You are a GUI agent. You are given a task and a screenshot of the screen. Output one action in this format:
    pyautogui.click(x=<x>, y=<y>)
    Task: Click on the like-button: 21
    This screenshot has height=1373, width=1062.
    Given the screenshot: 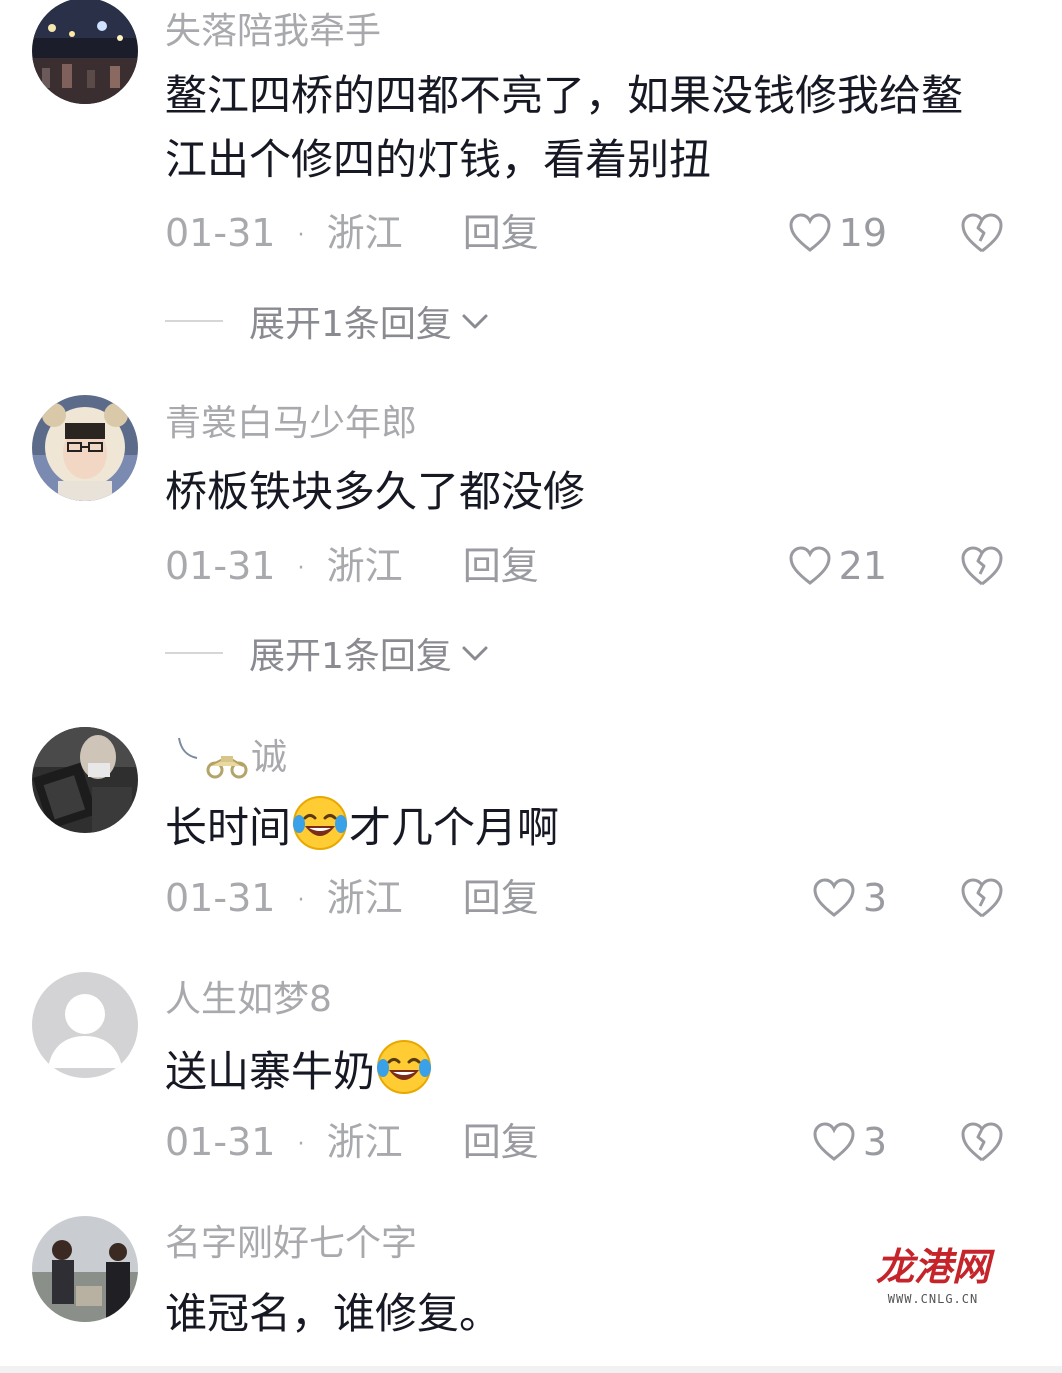 What is the action you would take?
    pyautogui.click(x=838, y=566)
    